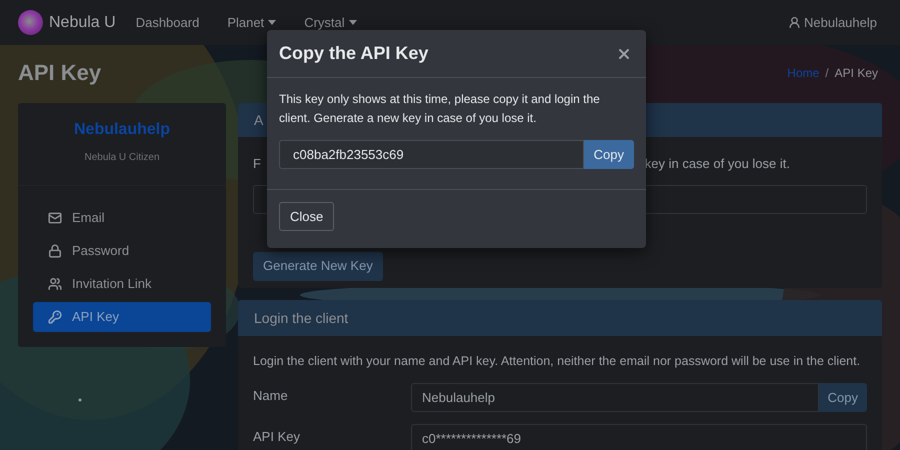 The height and width of the screenshot is (450, 900). Describe the element at coordinates (60, 73) in the screenshot. I see `page-title: API Key` at that location.